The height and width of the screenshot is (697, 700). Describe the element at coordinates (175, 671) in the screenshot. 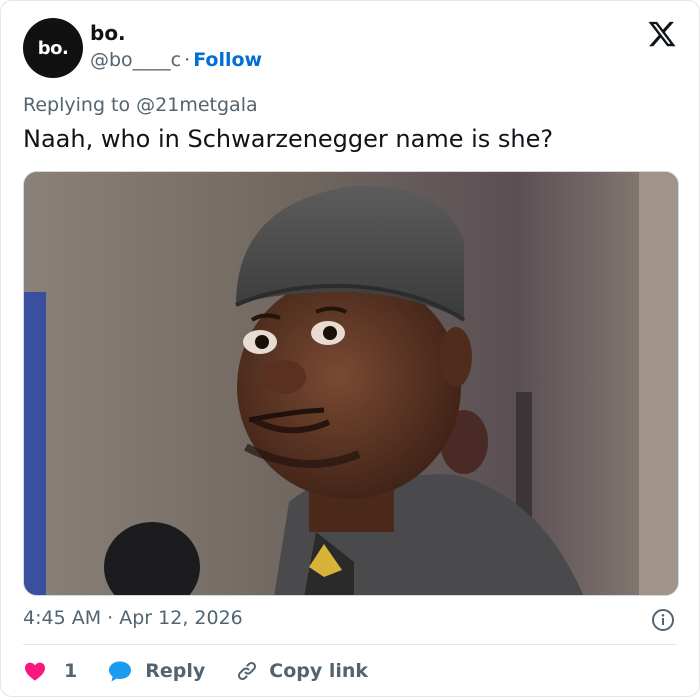

I see `reply-label: Reply` at that location.